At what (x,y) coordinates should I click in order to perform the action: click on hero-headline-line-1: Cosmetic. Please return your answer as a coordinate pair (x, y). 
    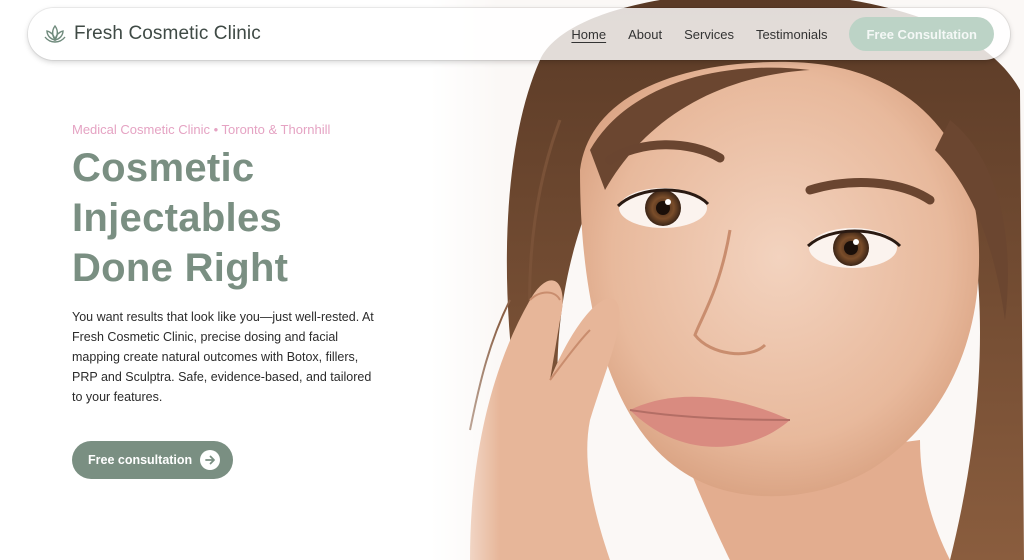
    Looking at the image, I should click on (163, 168).